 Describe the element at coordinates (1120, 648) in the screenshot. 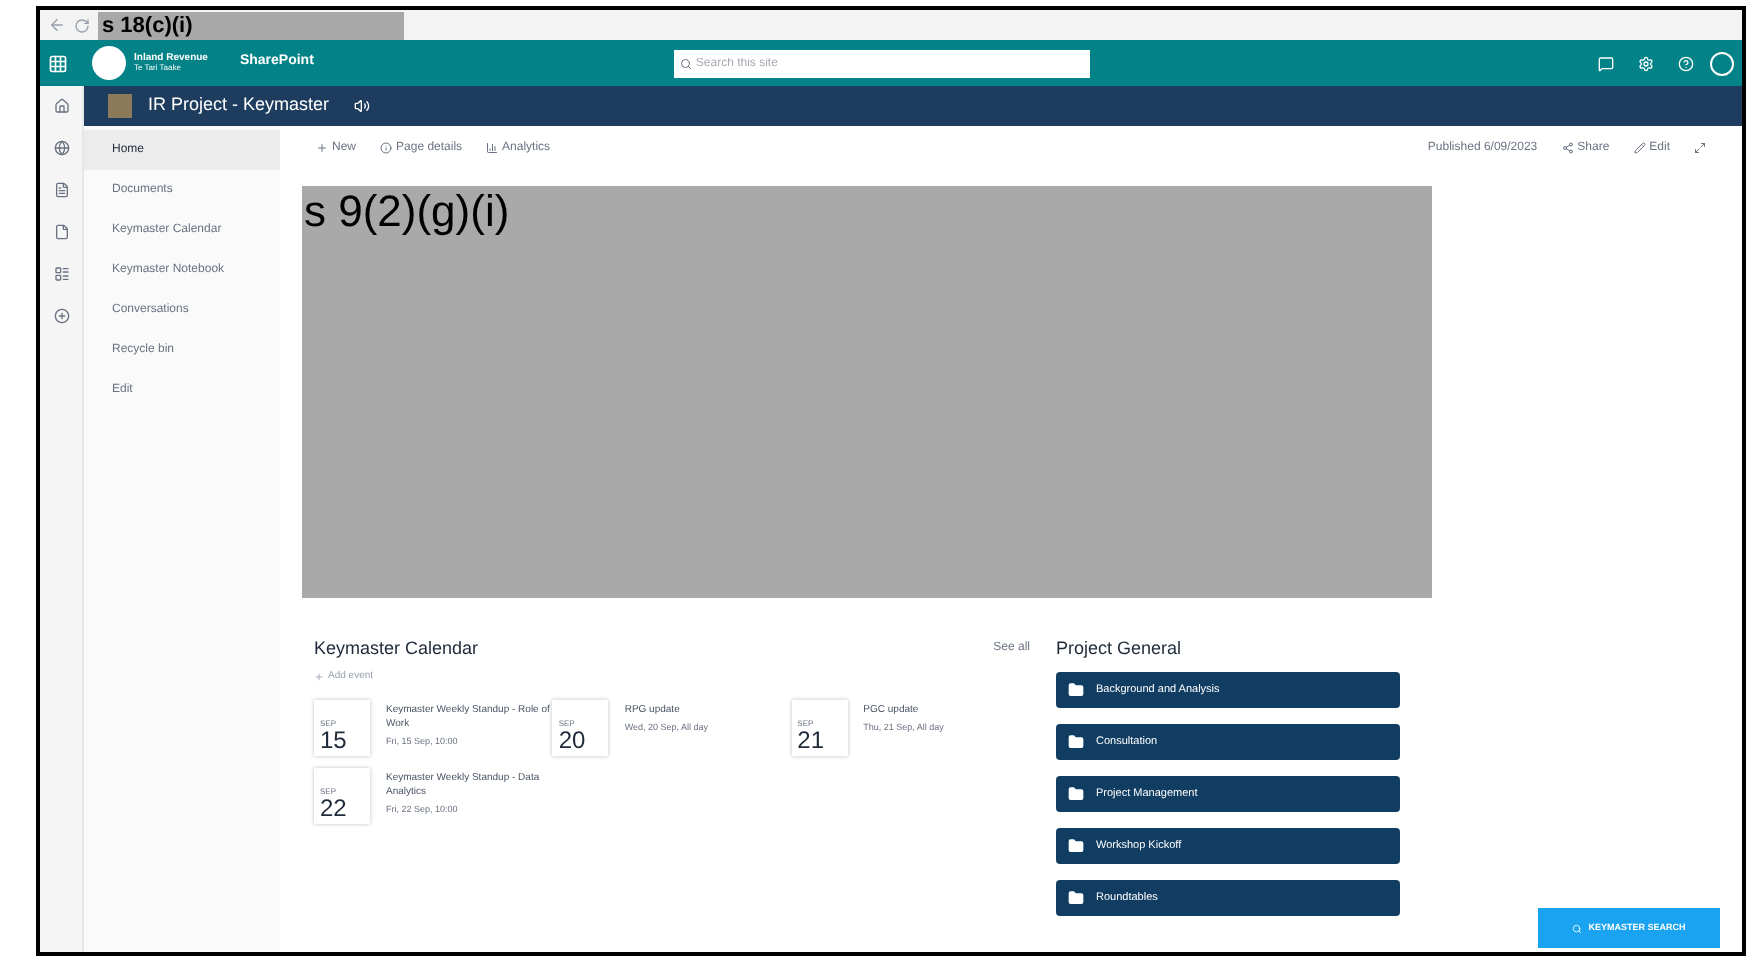

I see `section-title: Project General` at that location.